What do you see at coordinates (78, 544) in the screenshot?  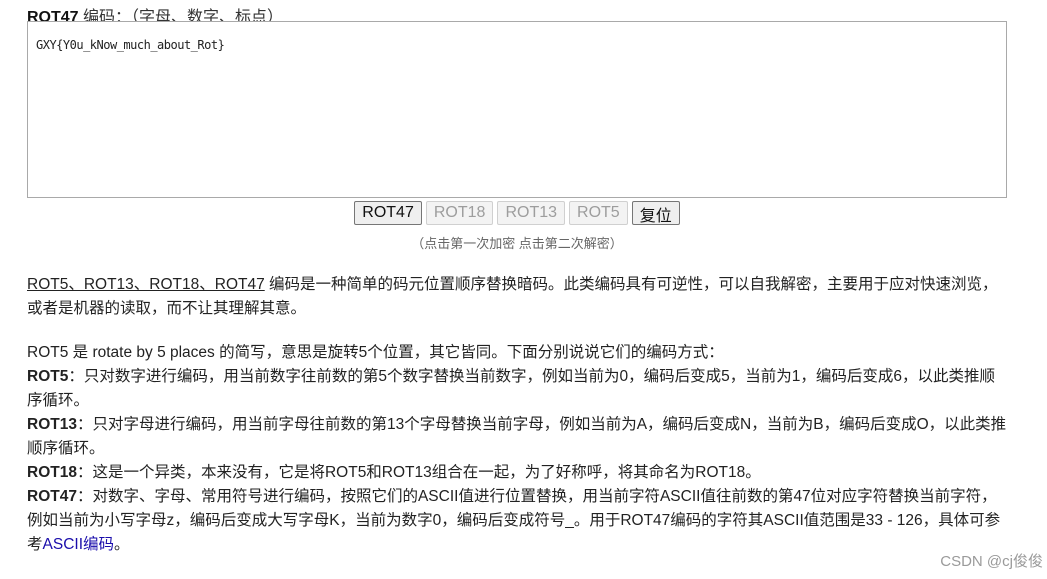 I see `ascii-link: ASCII编码` at bounding box center [78, 544].